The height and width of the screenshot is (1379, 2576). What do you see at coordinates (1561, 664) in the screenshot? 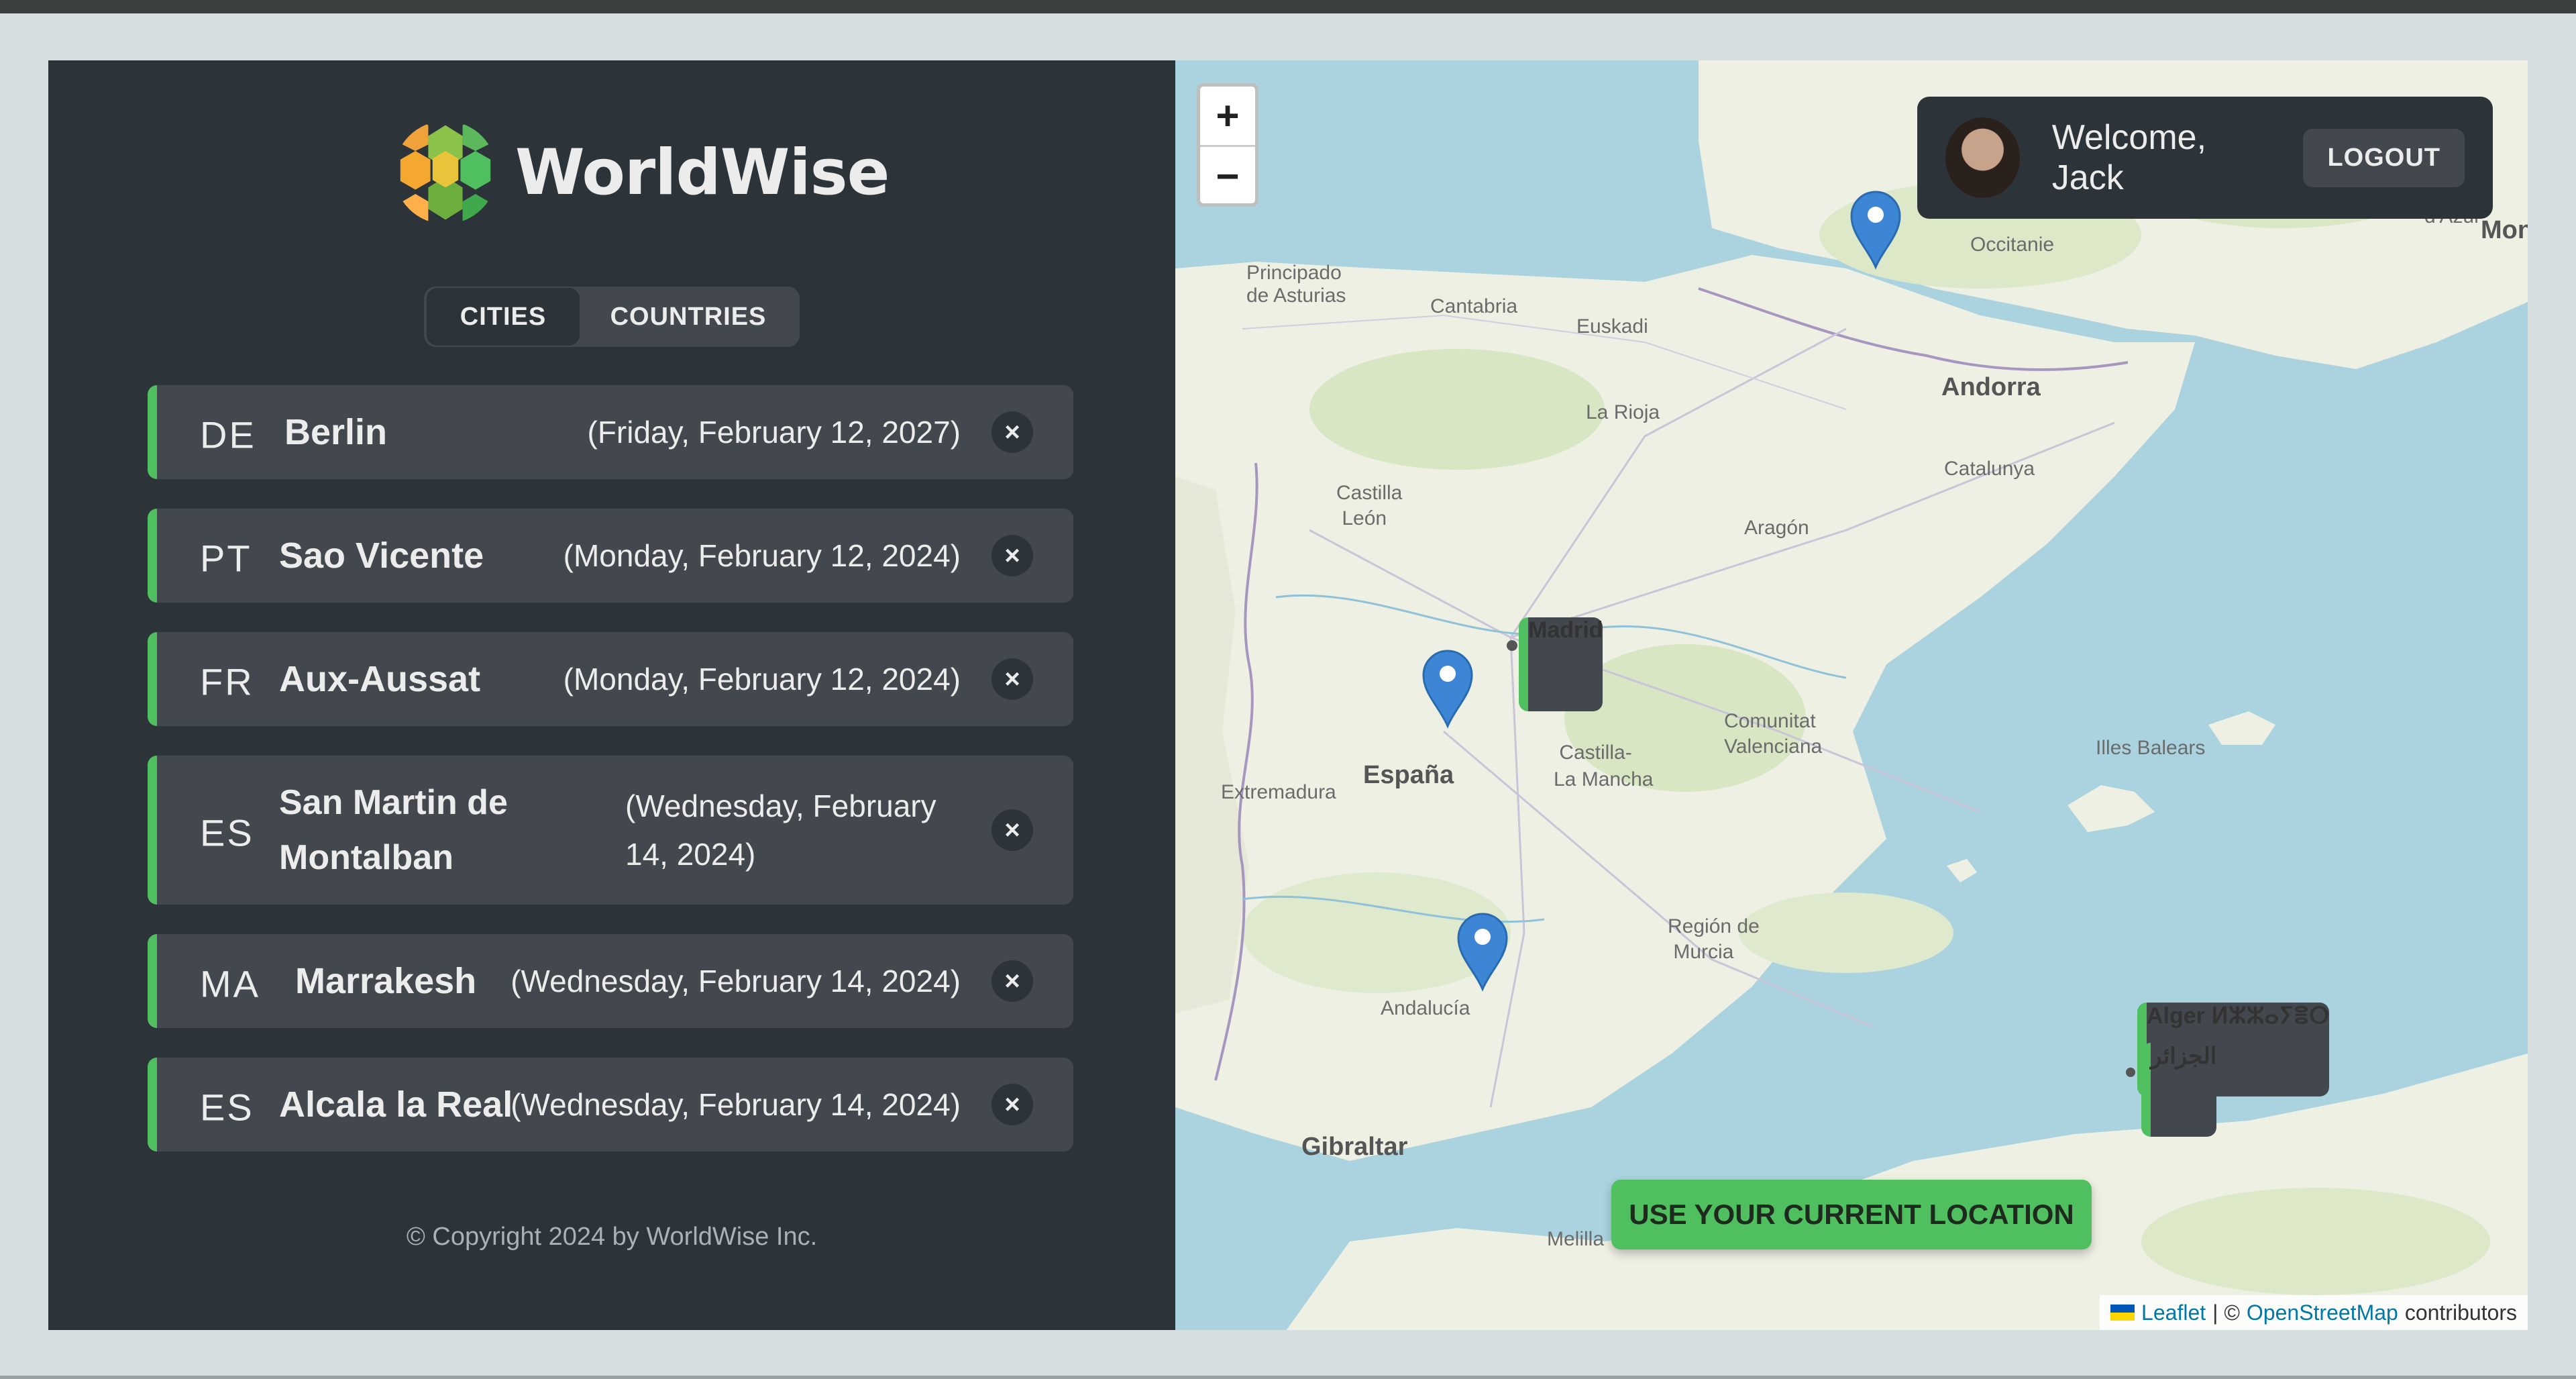
I see `map-label-madrid: Madrid` at bounding box center [1561, 664].